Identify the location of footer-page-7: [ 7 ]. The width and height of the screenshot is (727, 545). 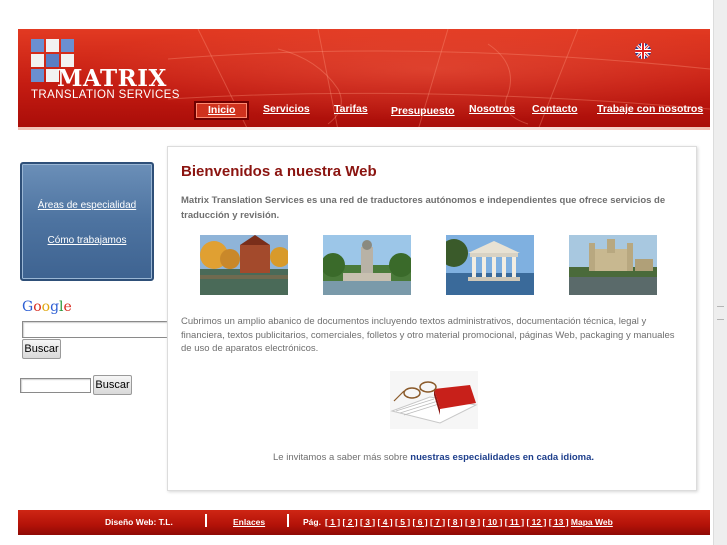
(437, 522).